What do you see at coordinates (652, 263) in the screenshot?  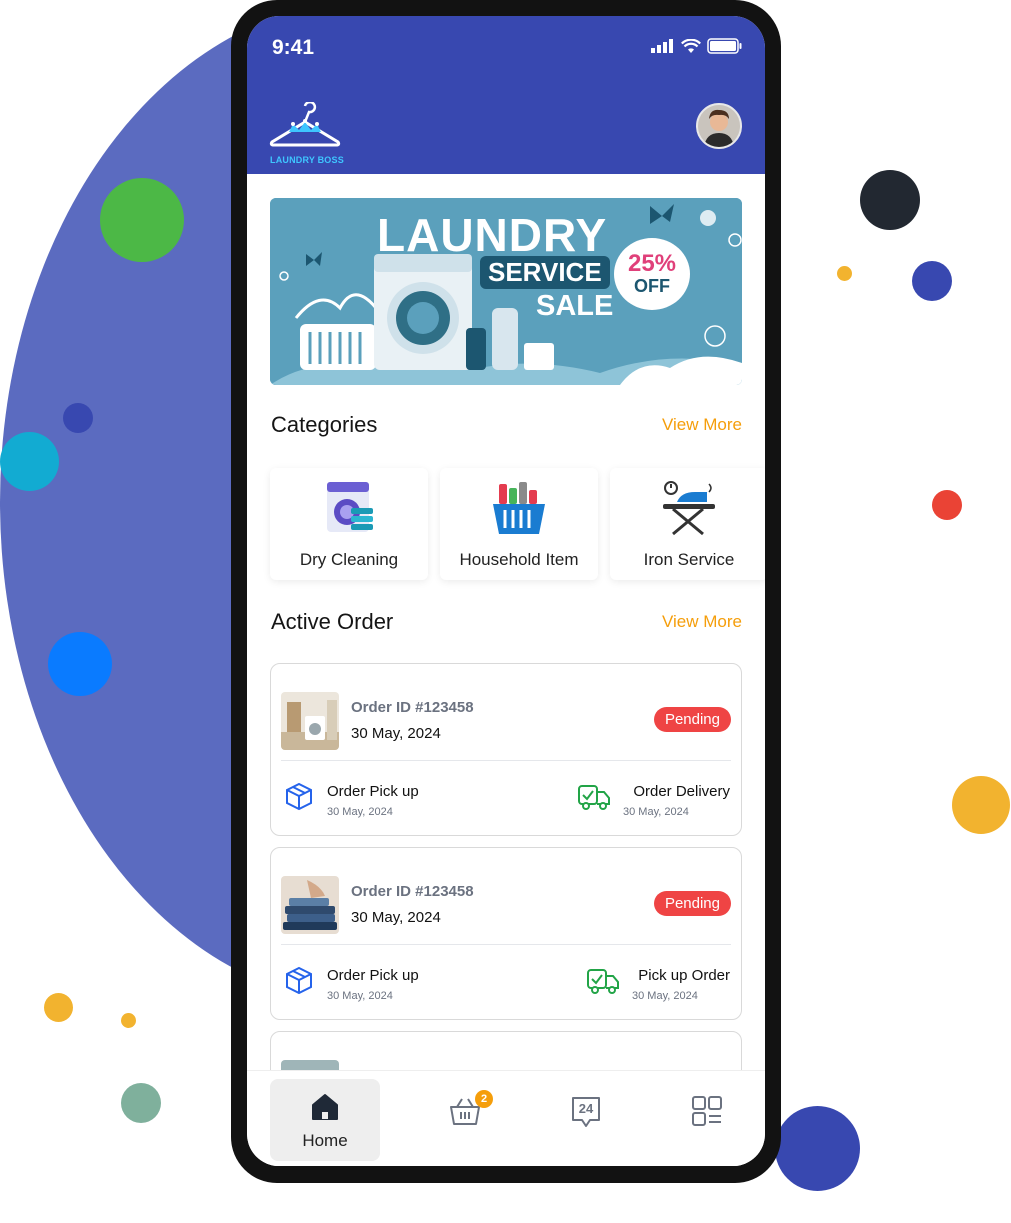 I see `offer-percent: 25%` at bounding box center [652, 263].